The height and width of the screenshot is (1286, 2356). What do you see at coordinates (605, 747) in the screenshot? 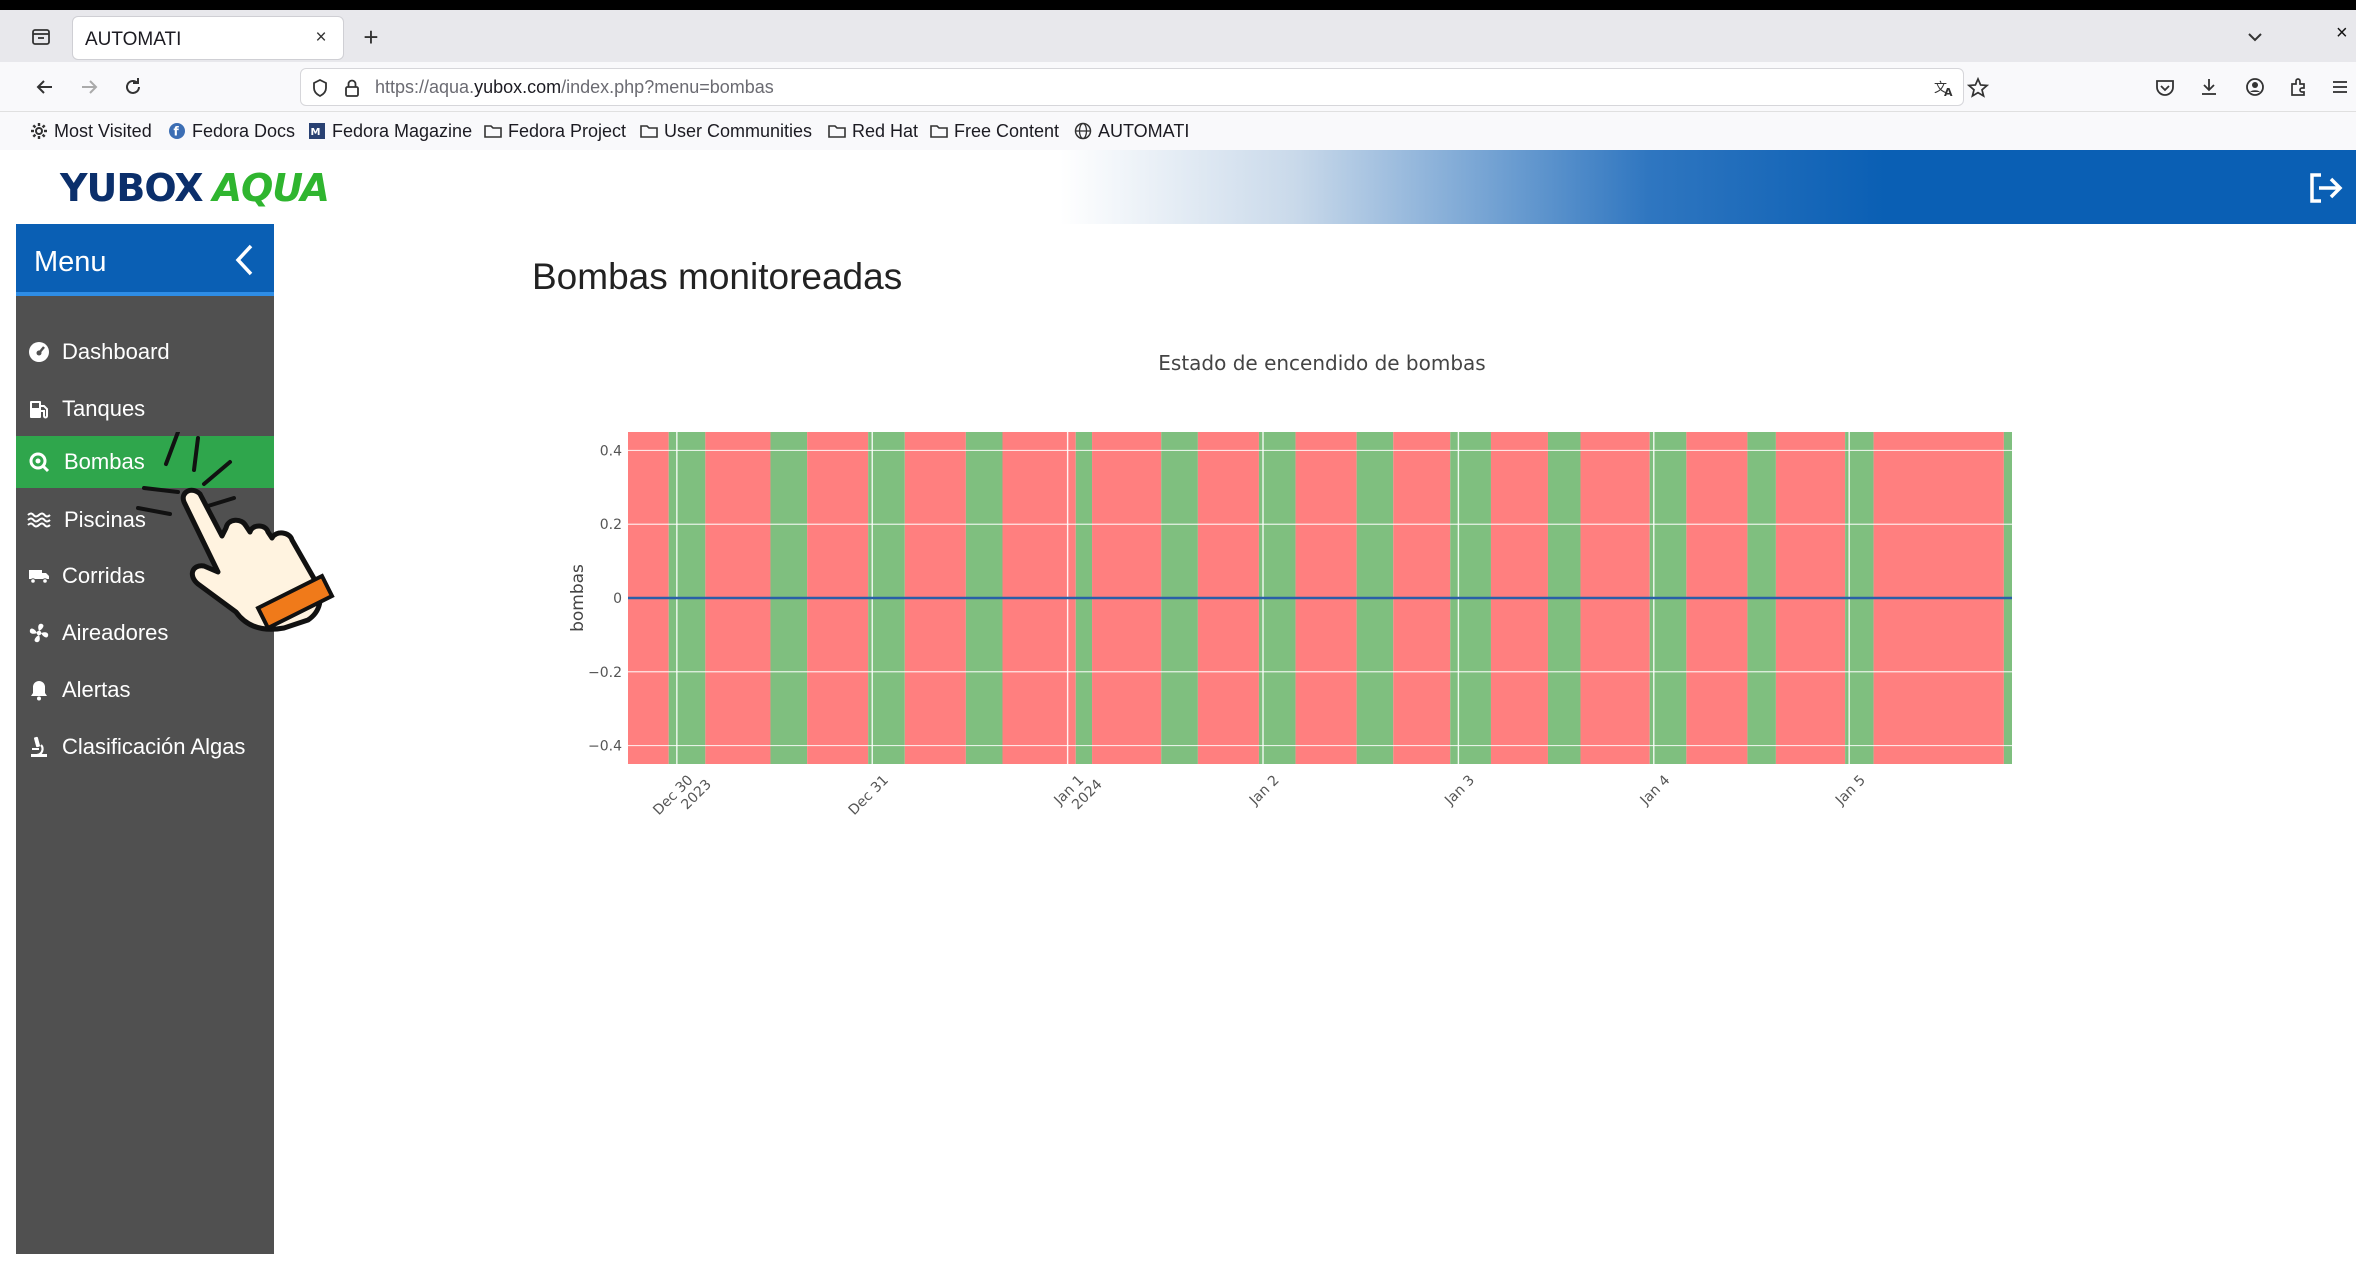
I see `y-tick-label: −0.4` at bounding box center [605, 747].